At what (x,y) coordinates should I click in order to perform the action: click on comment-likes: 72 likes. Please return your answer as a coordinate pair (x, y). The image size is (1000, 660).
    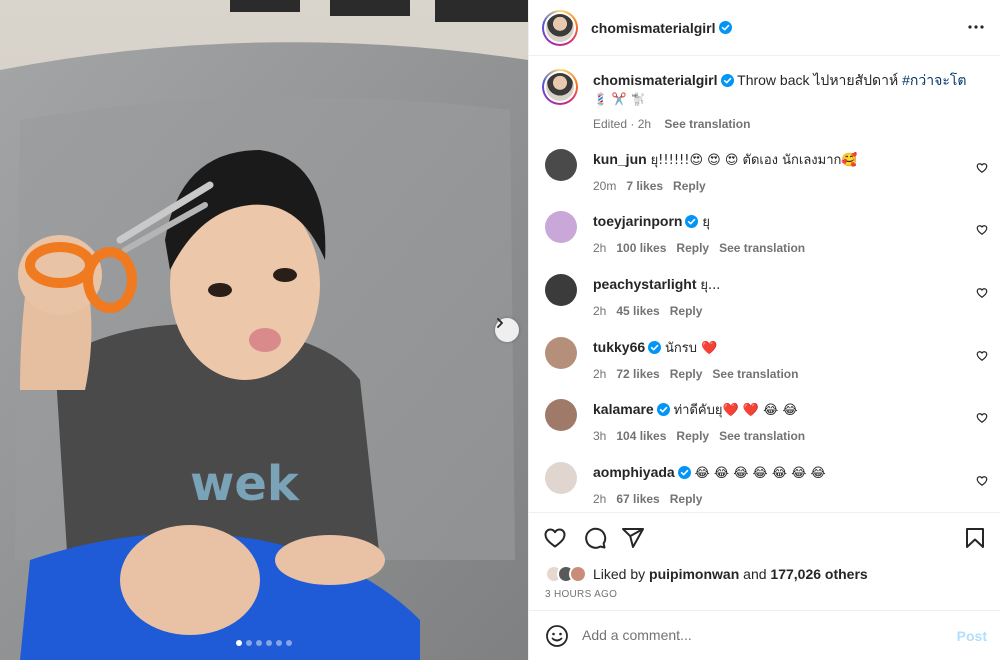
    Looking at the image, I should click on (637, 374).